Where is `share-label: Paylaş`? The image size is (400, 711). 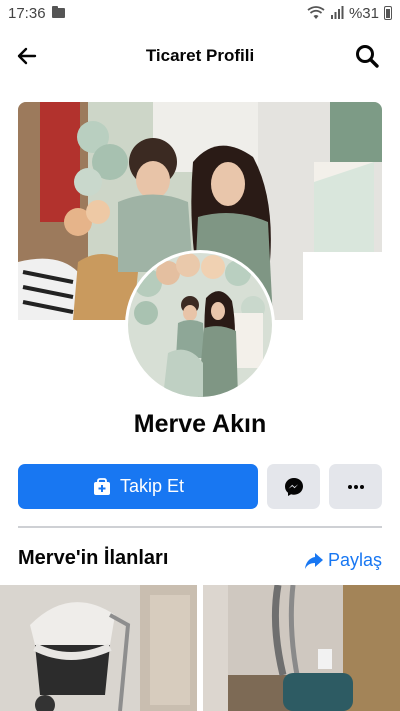 share-label: Paylaş is located at coordinates (354, 560).